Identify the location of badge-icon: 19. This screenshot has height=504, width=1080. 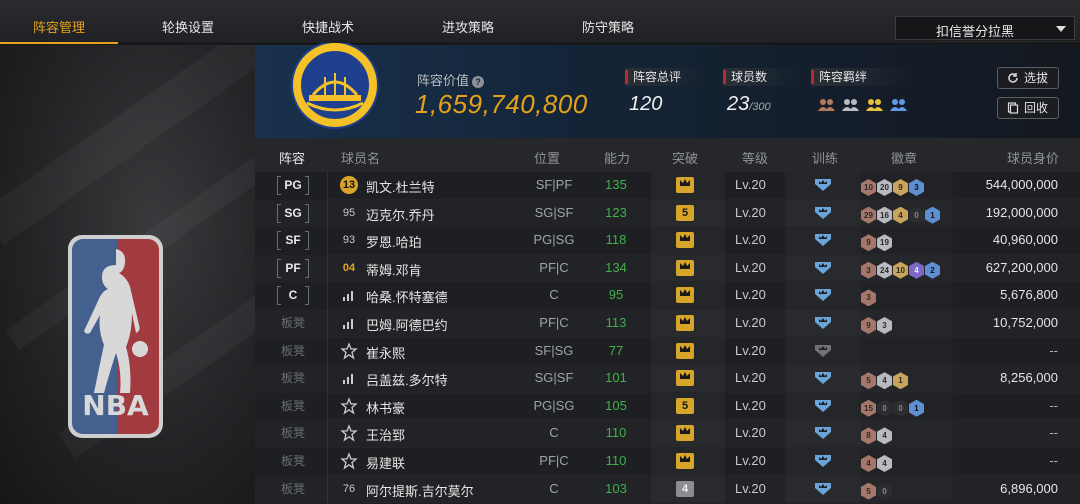
(884, 243).